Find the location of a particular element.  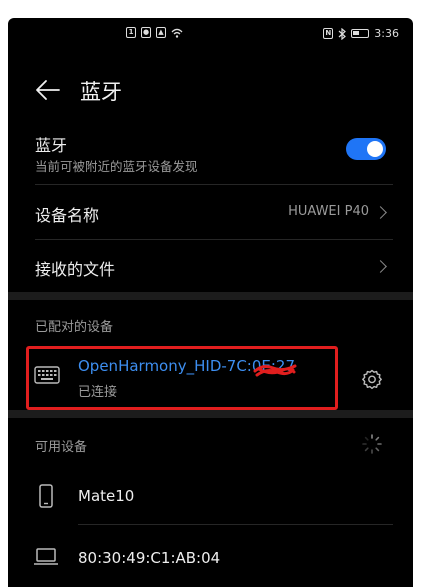

paired-devices-header: 已配对的设备 is located at coordinates (74, 327).